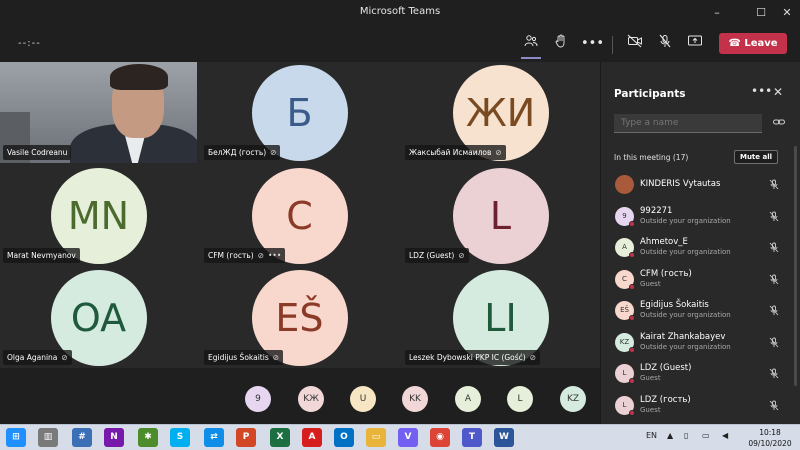 The image size is (800, 450). I want to click on participant-subtitle: Outside your organization, so click(685, 346).